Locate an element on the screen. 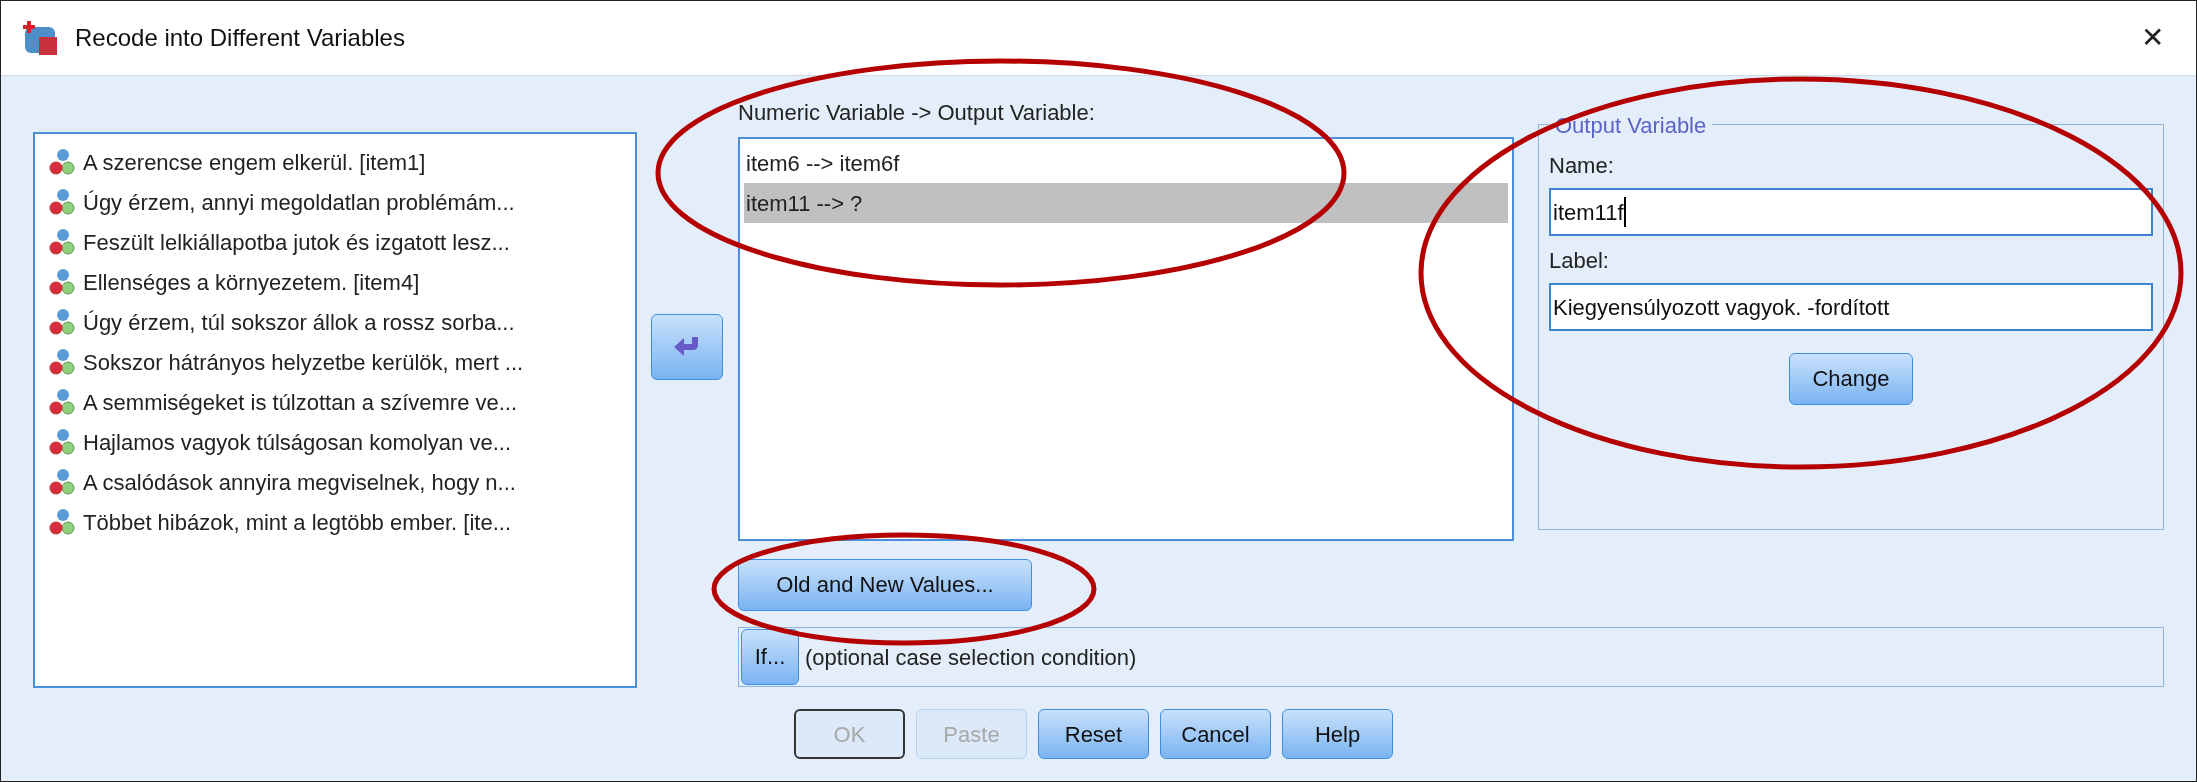 The width and height of the screenshot is (2197, 782). mapping-item: item11 --> ? is located at coordinates (1126, 203).